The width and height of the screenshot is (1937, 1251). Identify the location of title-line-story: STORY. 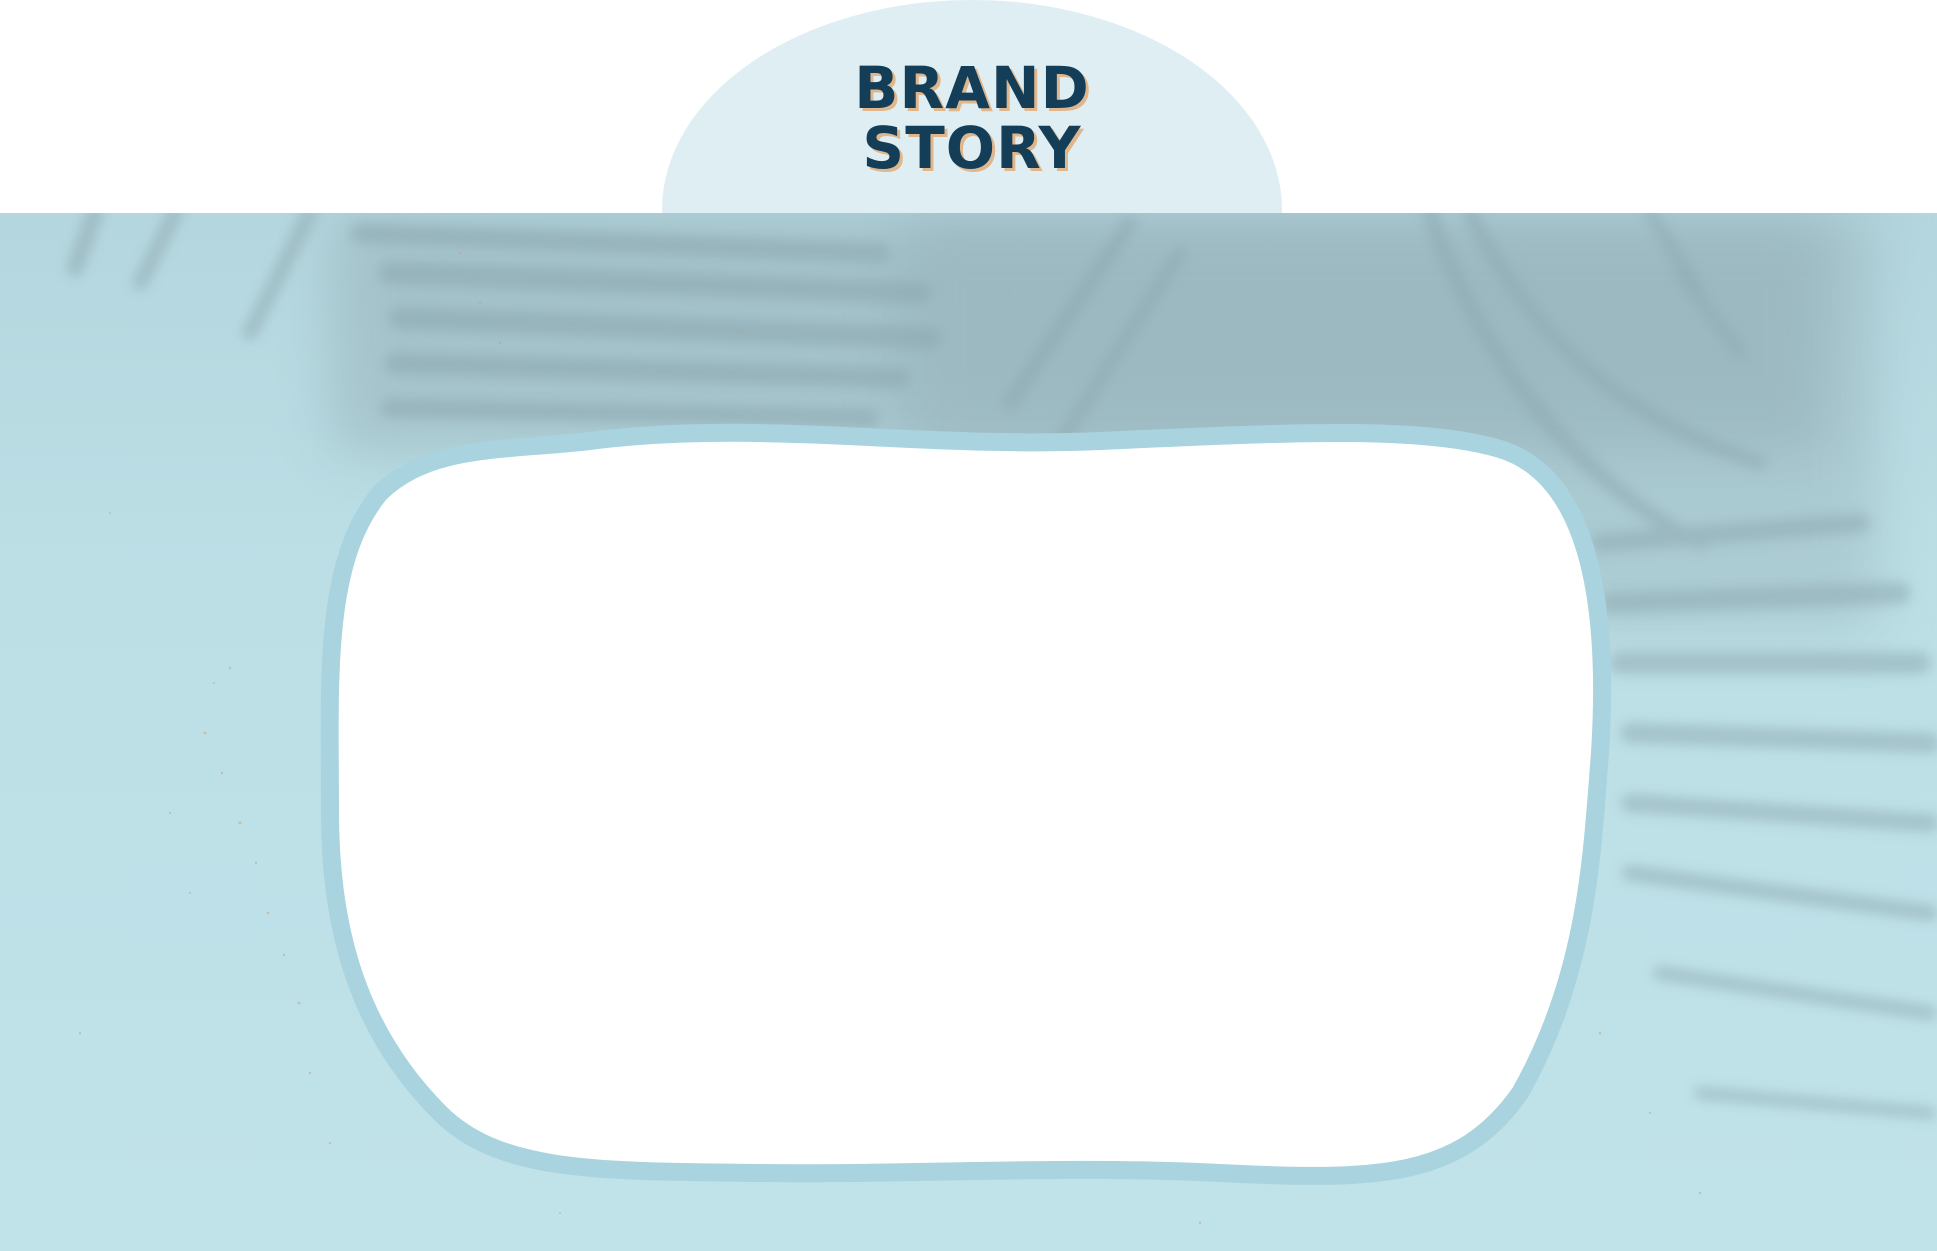
(972, 148).